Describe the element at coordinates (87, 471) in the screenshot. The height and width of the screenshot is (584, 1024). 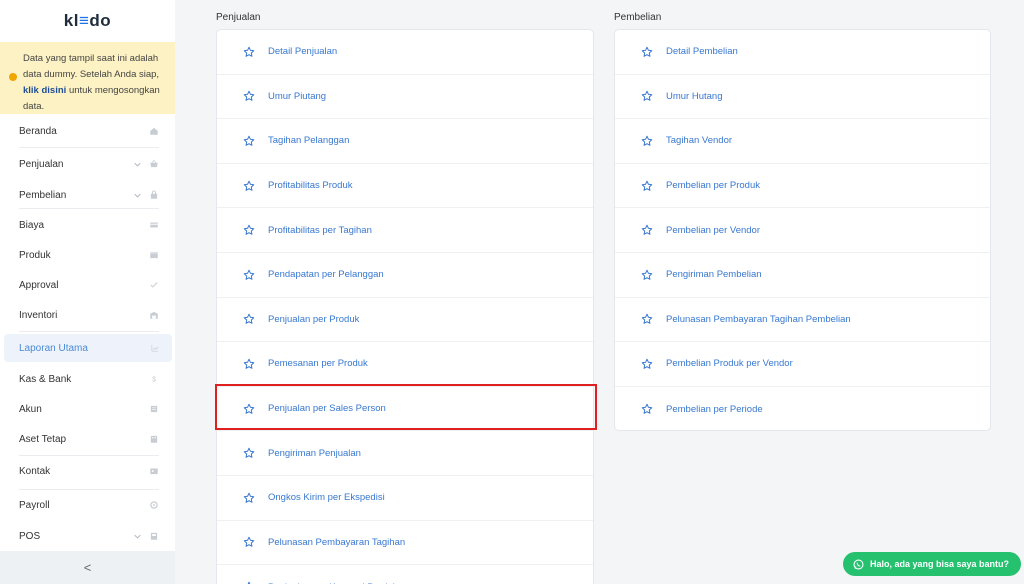
I see `sidebar-item-kontak: Kontak` at that location.